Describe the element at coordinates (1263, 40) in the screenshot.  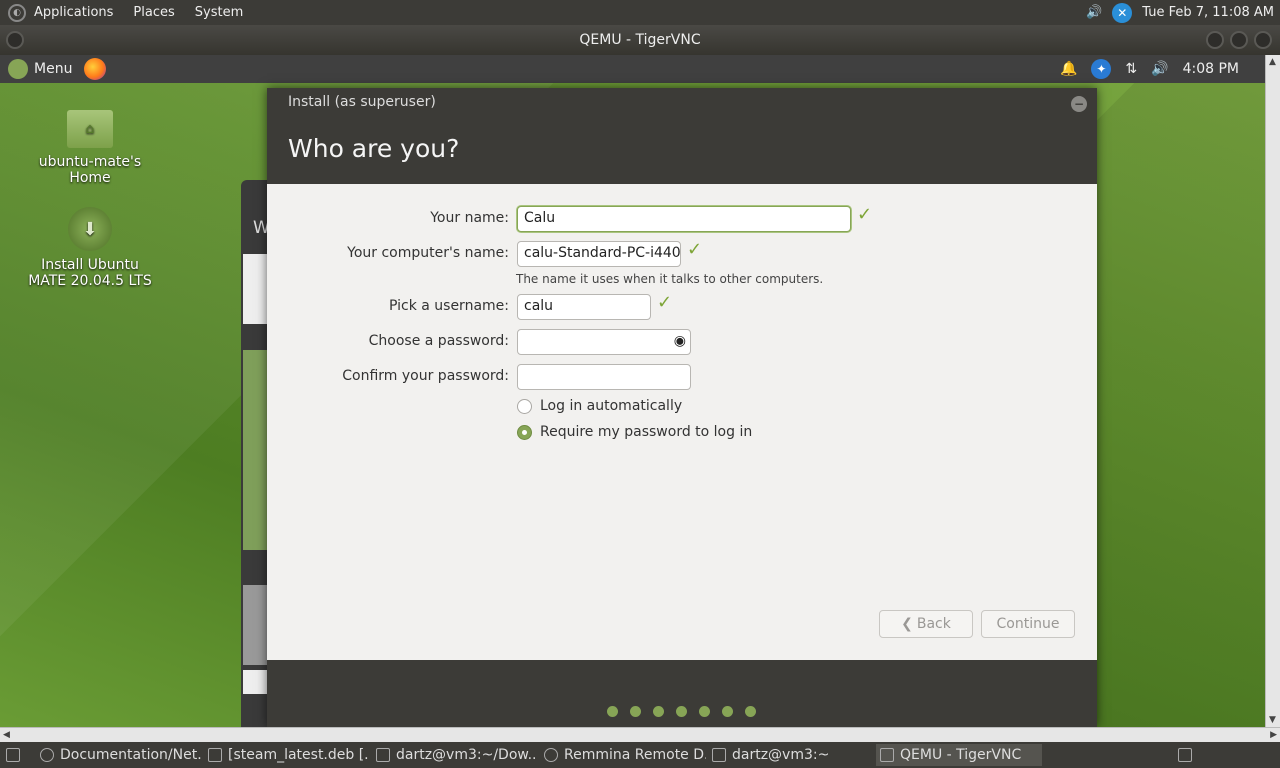
I see `close-button` at that location.